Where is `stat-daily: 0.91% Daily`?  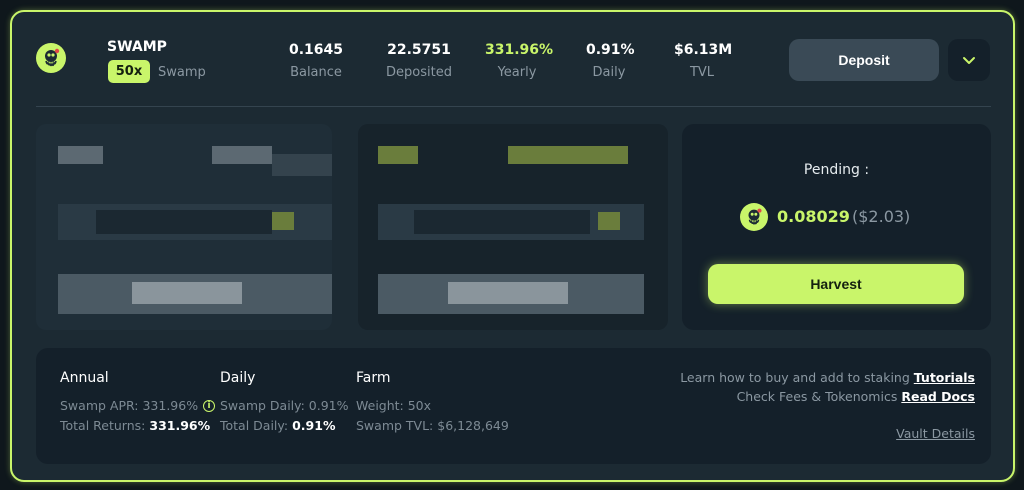 stat-daily: 0.91% Daily is located at coordinates (610, 61).